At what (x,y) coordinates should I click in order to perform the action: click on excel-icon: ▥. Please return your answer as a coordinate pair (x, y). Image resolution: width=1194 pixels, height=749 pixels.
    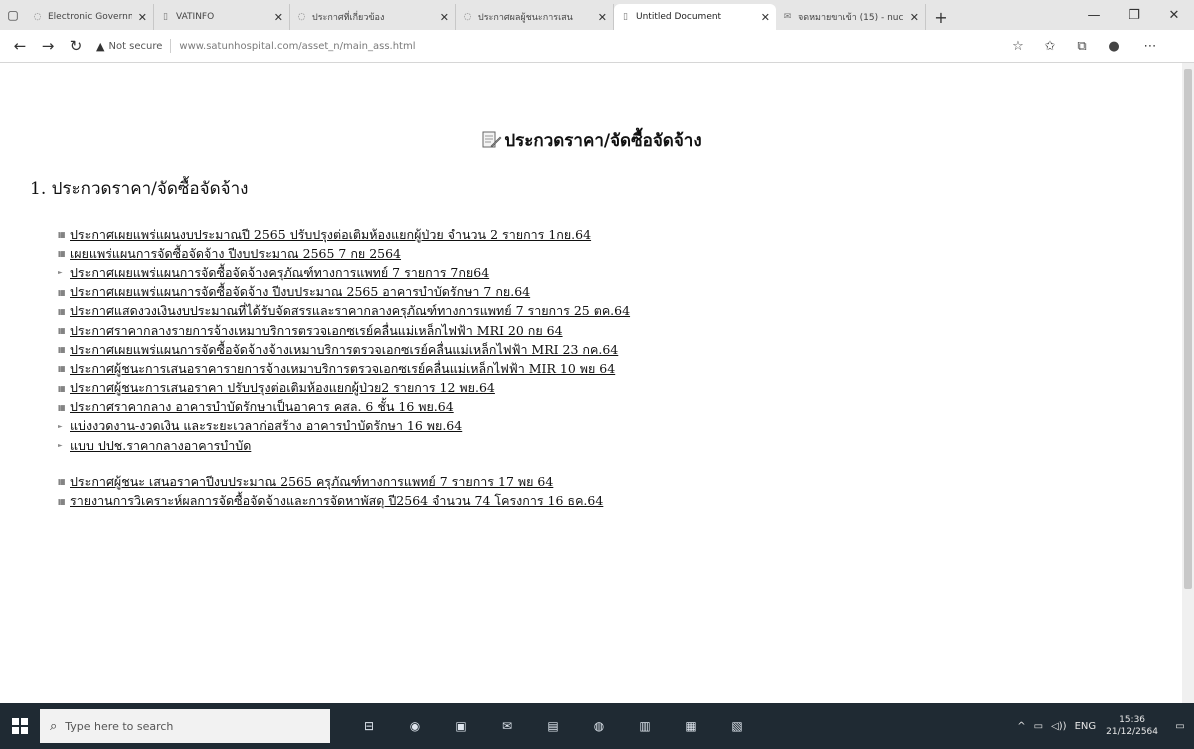
    Looking at the image, I should click on (645, 726).